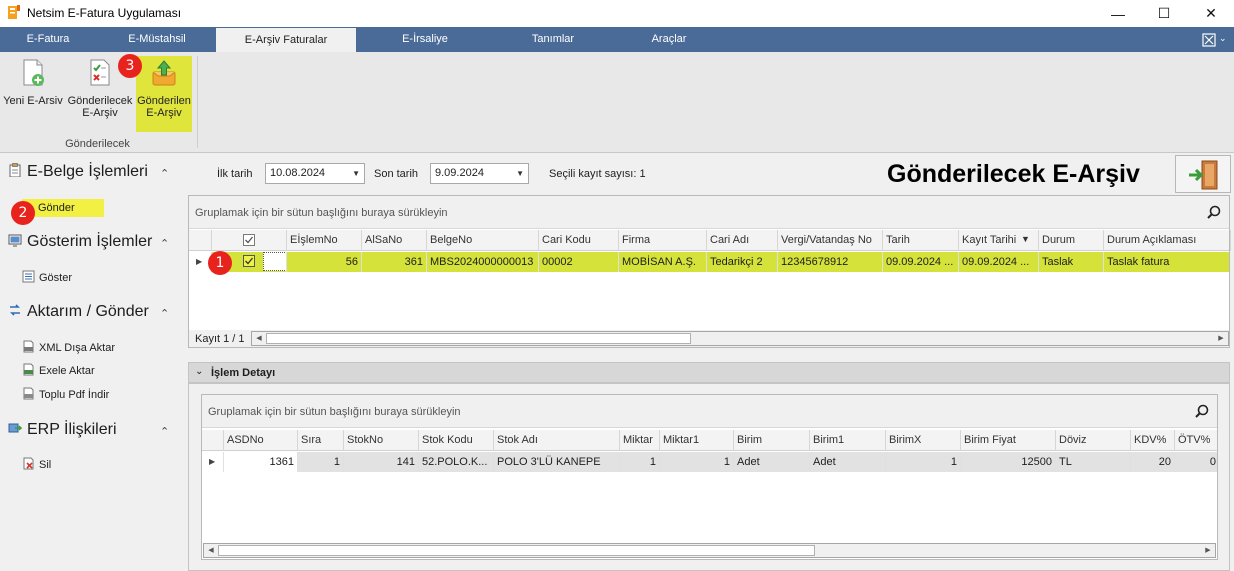  Describe the element at coordinates (663, 262) in the screenshot. I see `cell-firma: MOBİSAN A.Ş.` at that location.